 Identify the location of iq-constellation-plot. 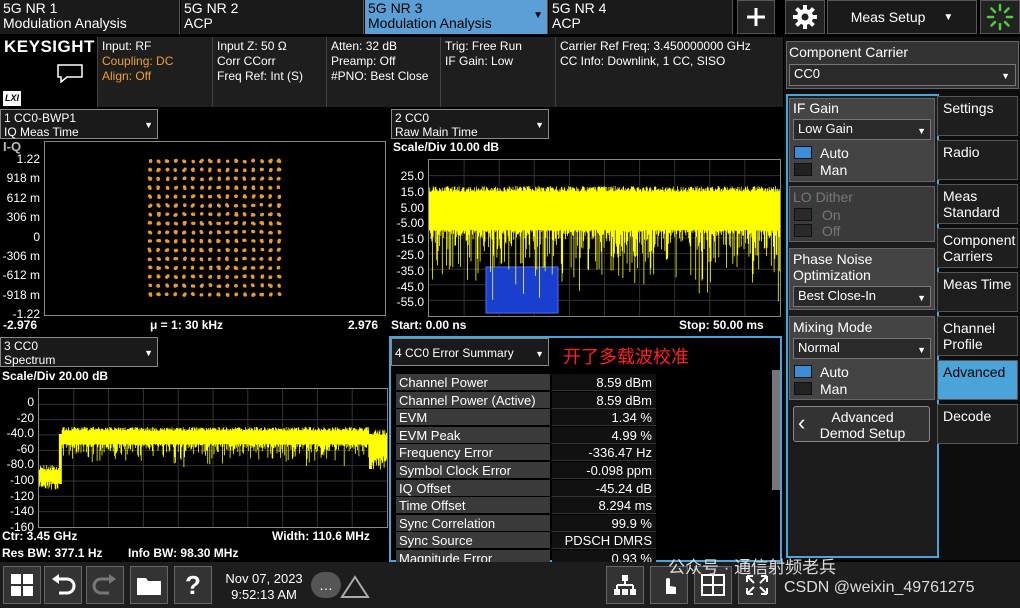
(215, 228).